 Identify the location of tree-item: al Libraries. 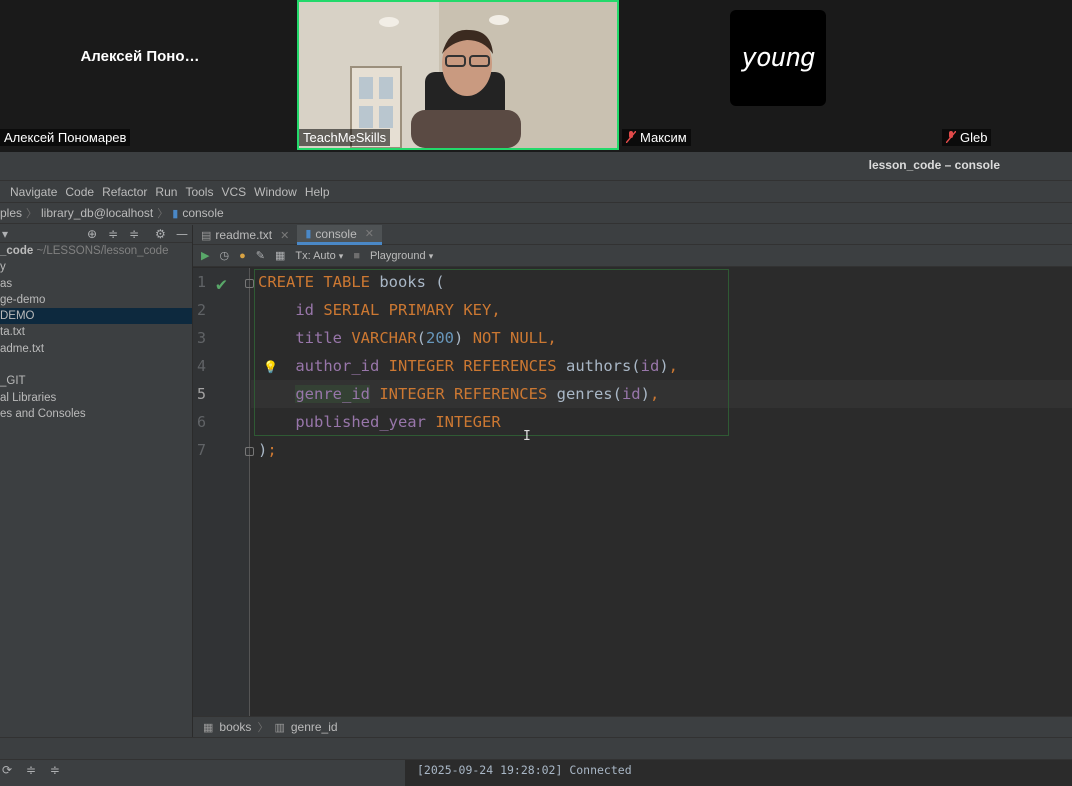
(96, 398).